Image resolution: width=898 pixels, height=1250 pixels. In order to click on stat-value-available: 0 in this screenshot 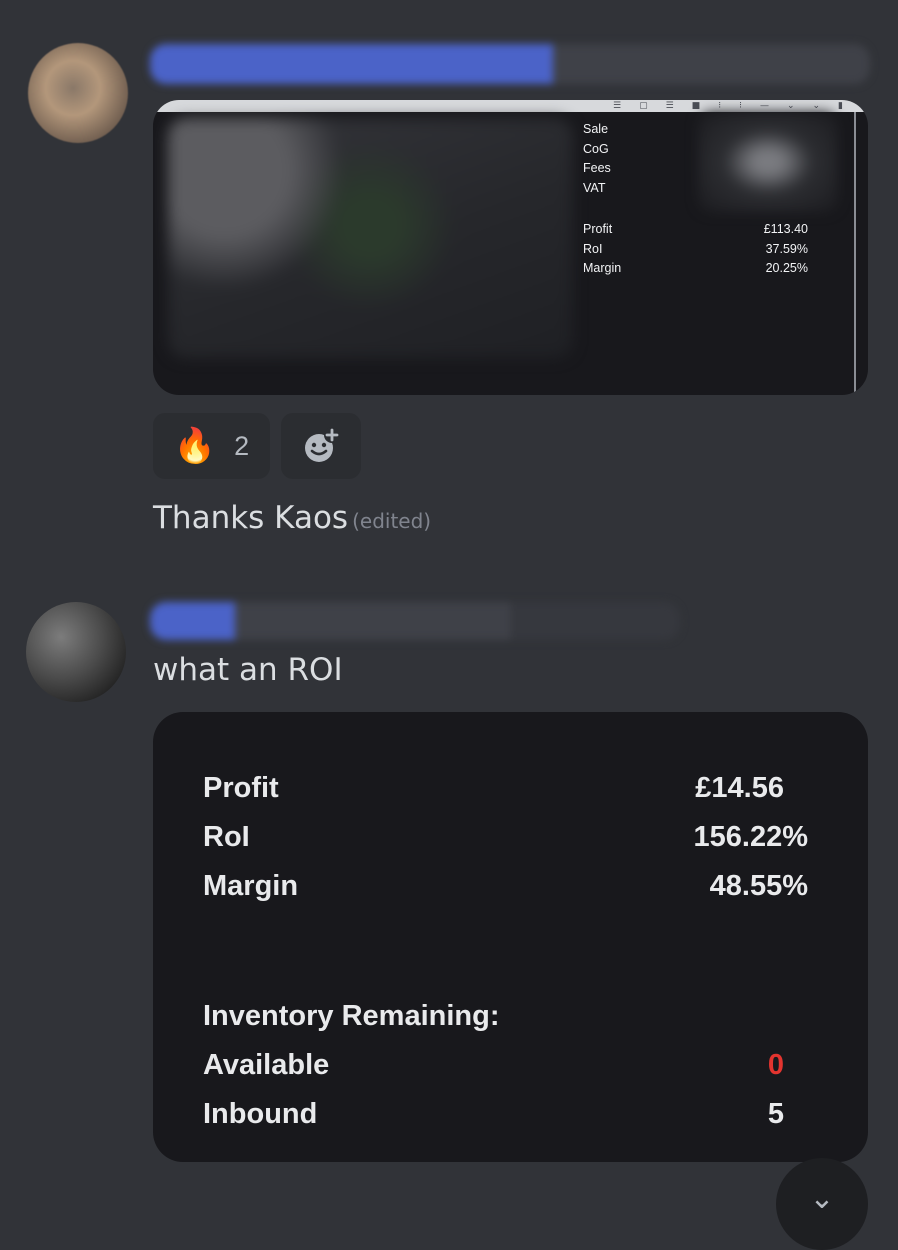, I will do `click(775, 1065)`.